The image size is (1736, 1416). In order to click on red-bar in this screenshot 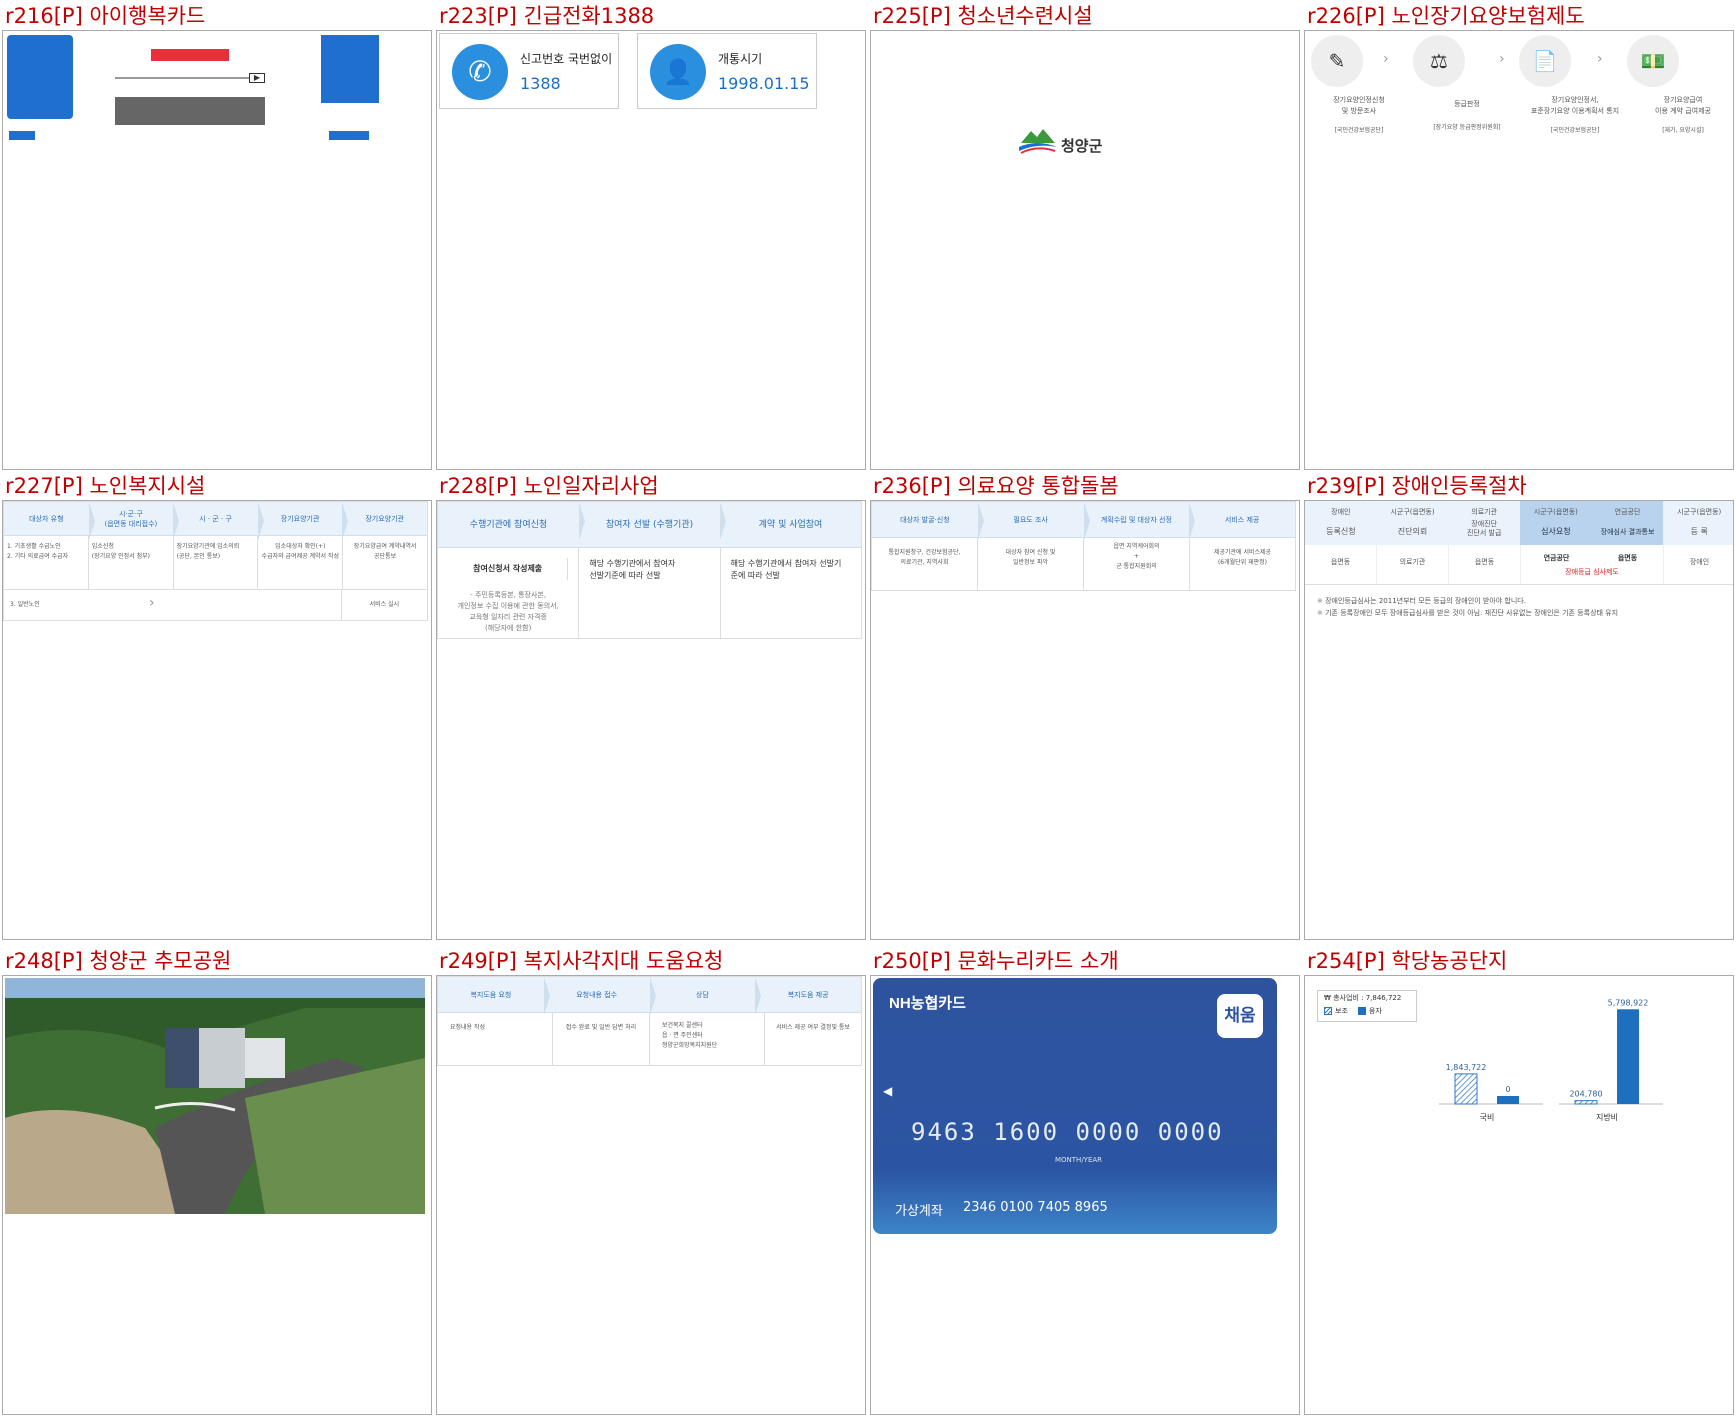, I will do `click(190, 55)`.